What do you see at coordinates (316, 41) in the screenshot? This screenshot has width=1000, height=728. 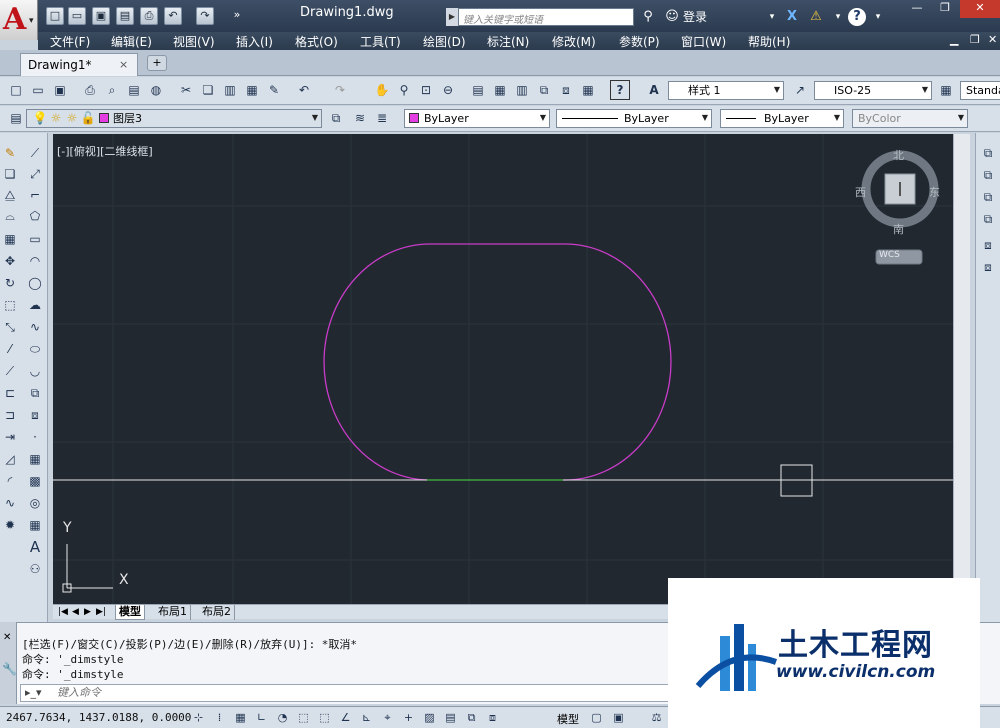 I see `menu-format: 格式(O)` at bounding box center [316, 41].